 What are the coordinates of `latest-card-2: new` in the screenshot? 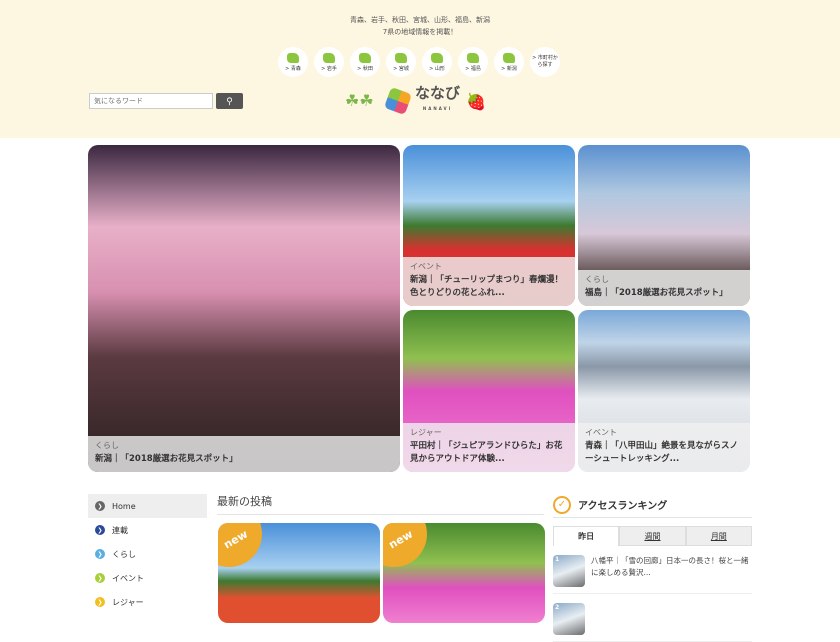 It's located at (464, 573).